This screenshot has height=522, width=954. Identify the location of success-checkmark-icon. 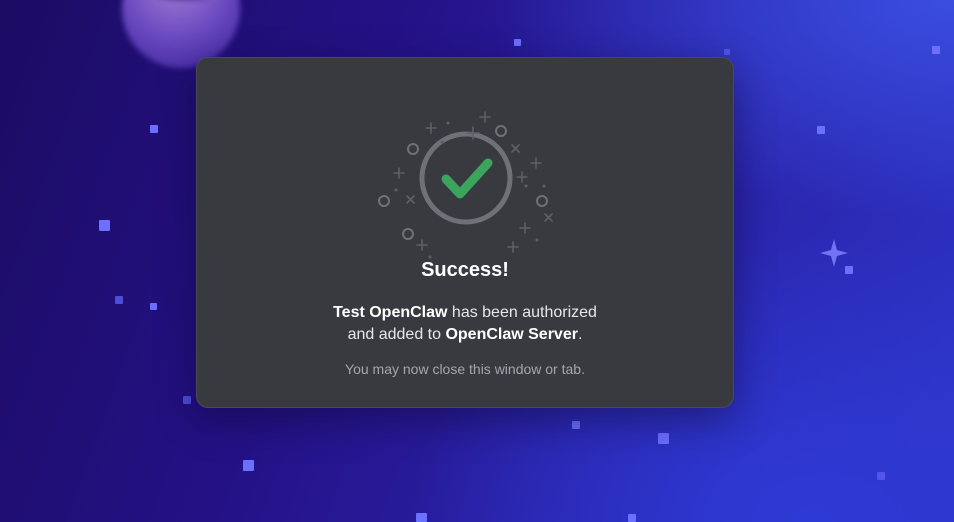
(465, 185).